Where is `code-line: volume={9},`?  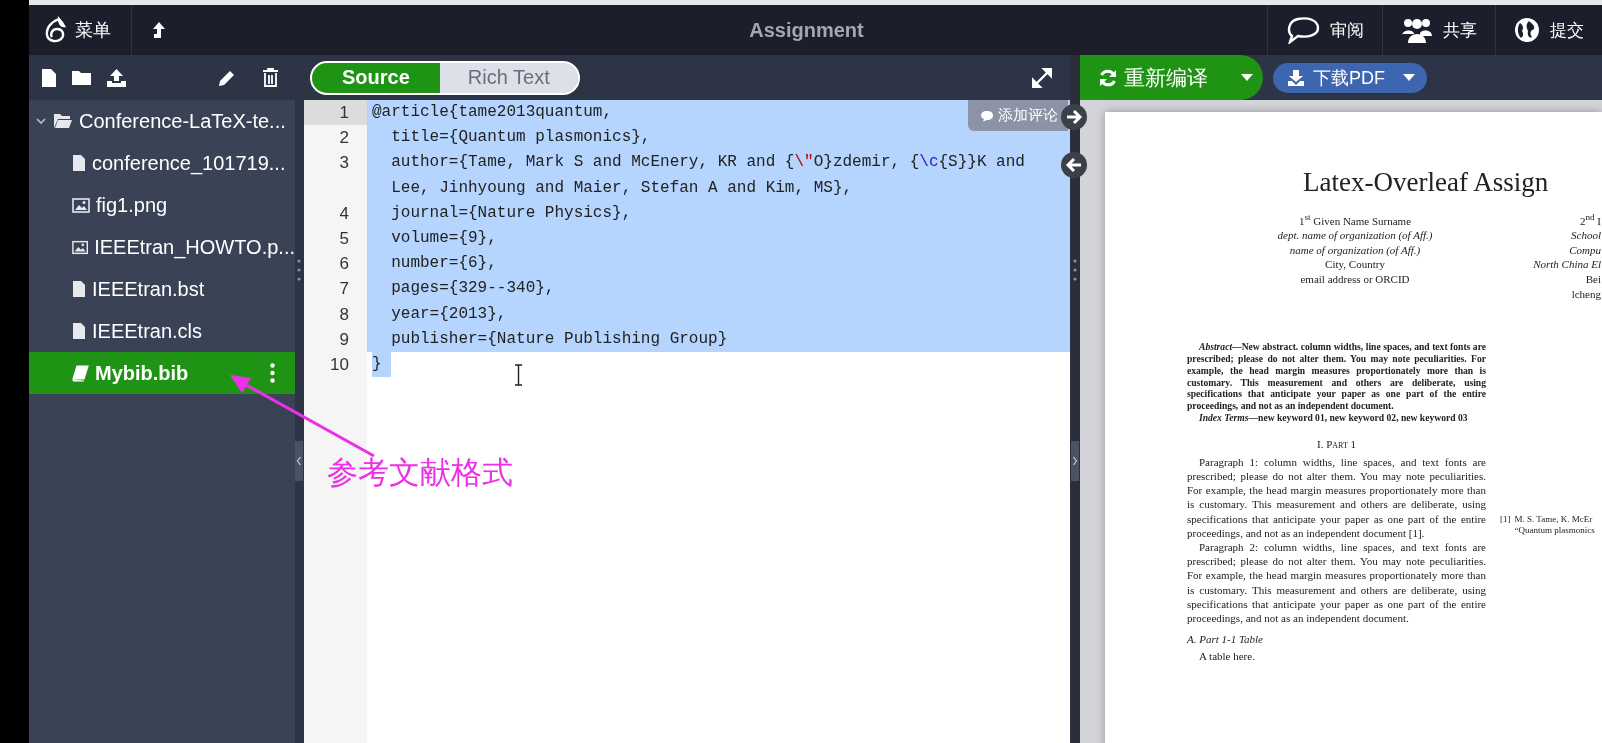
code-line: volume={9}, is located at coordinates (443, 238).